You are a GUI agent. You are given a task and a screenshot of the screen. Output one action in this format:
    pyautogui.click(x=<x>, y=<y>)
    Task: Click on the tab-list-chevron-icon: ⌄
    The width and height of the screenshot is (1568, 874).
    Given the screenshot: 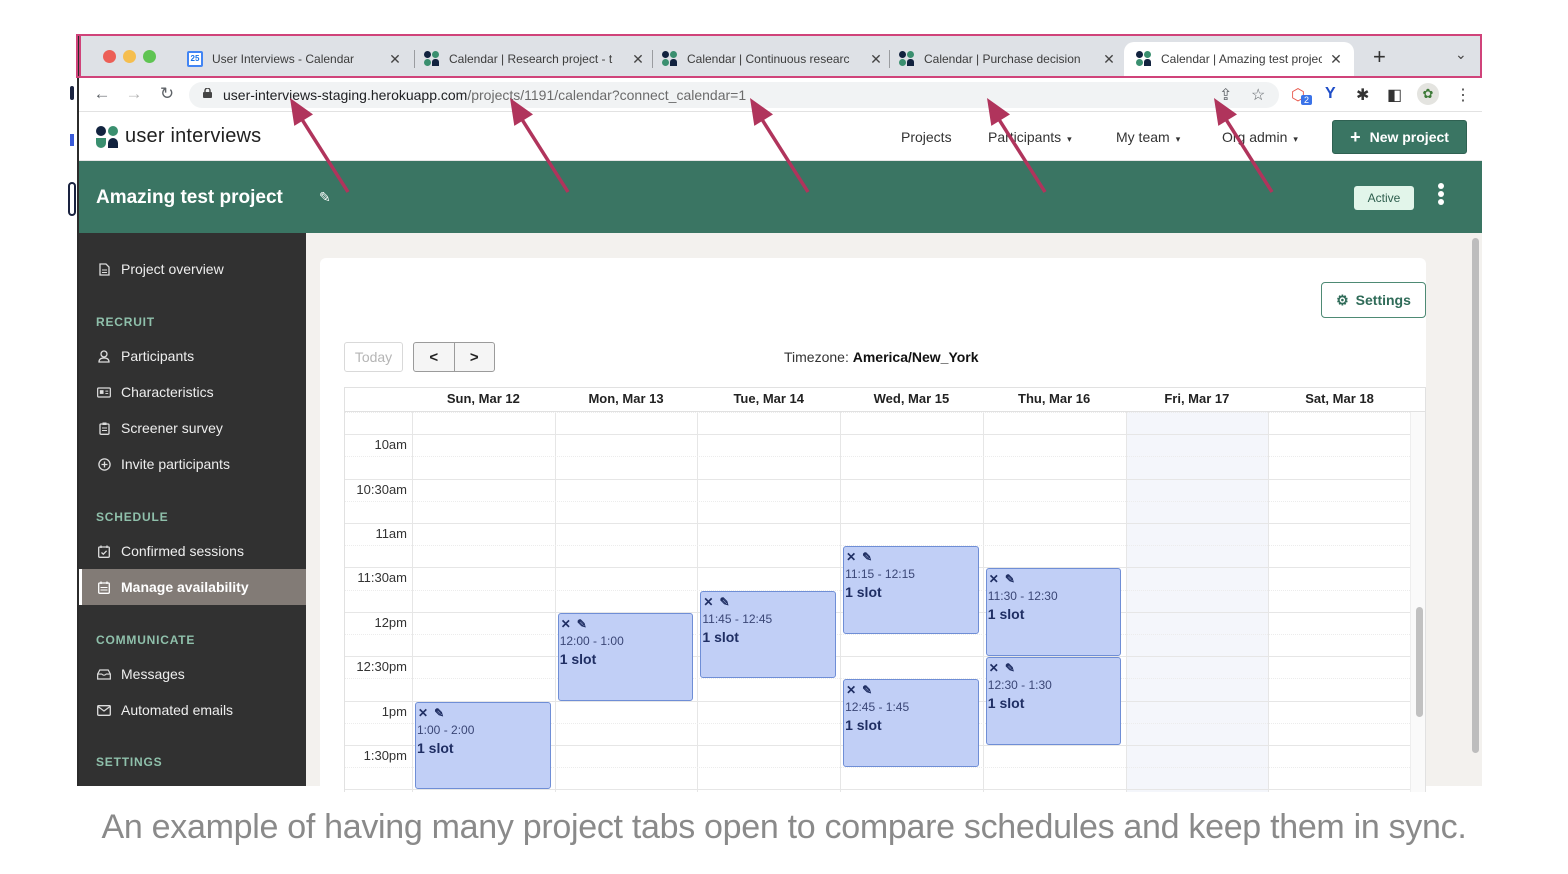 What is the action you would take?
    pyautogui.click(x=1461, y=54)
    